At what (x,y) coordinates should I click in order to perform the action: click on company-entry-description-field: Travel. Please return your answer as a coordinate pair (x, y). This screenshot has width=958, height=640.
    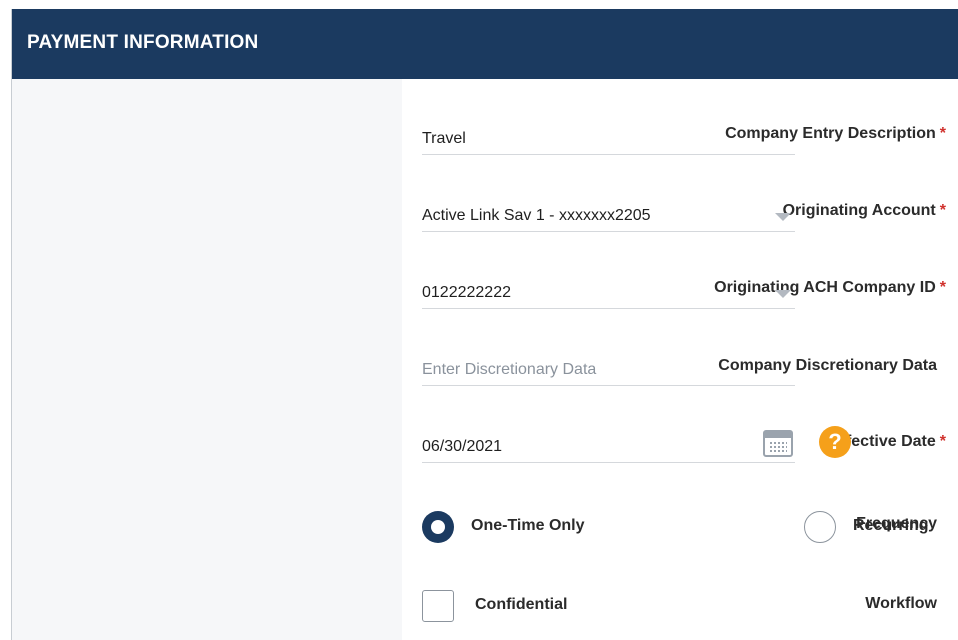
    Looking at the image, I should click on (608, 139).